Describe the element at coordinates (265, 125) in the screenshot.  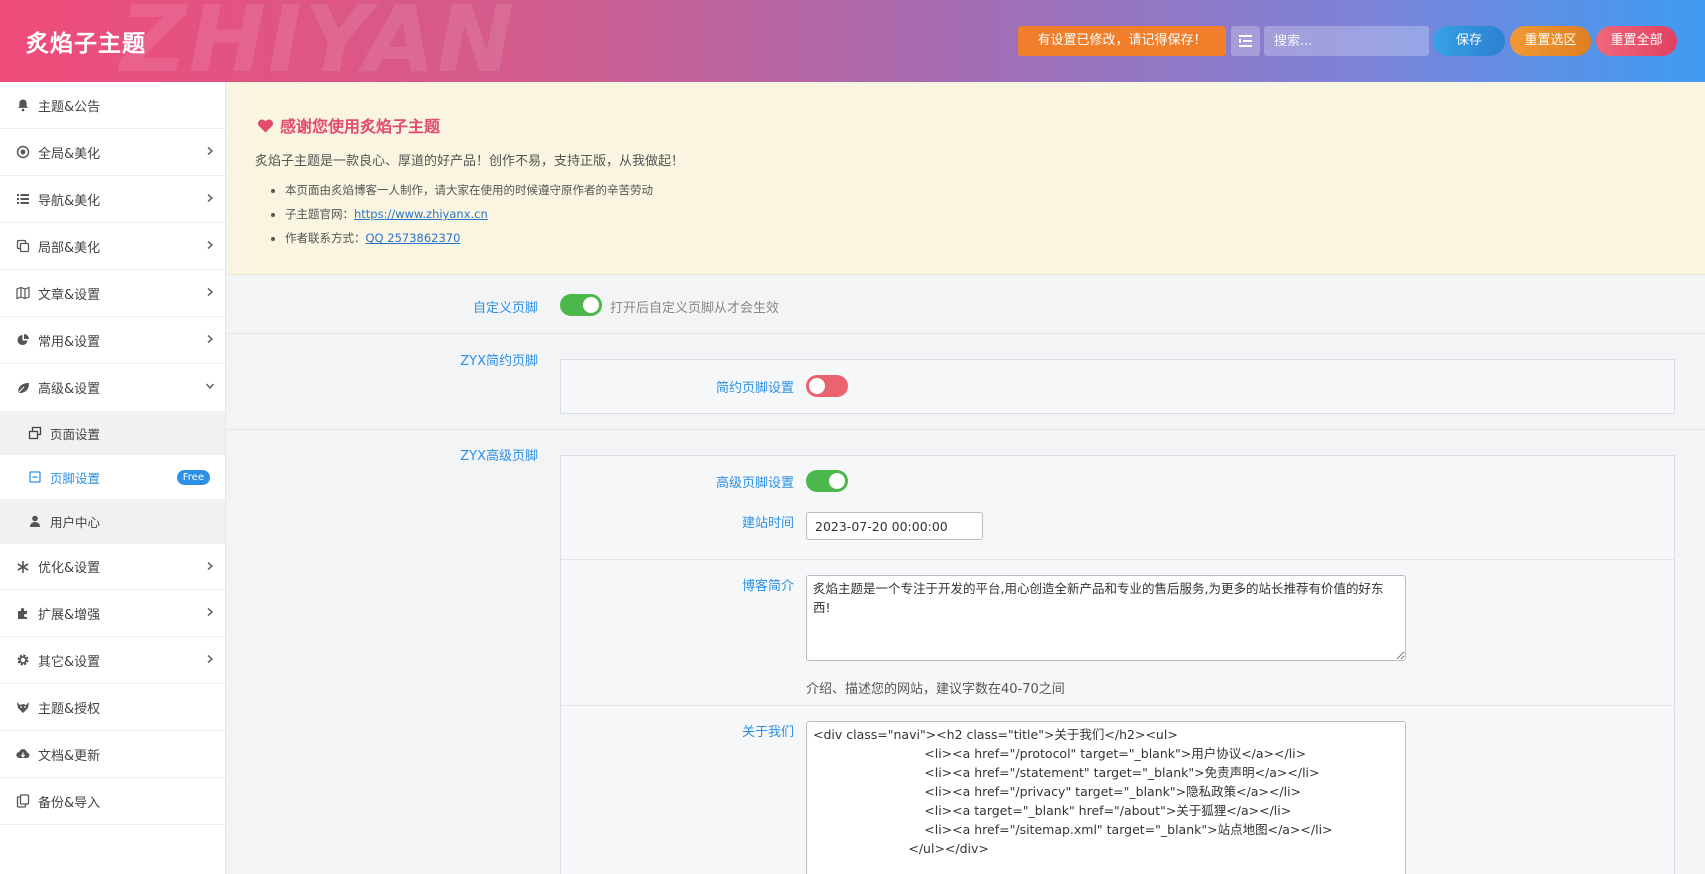
I see `heart-icon` at that location.